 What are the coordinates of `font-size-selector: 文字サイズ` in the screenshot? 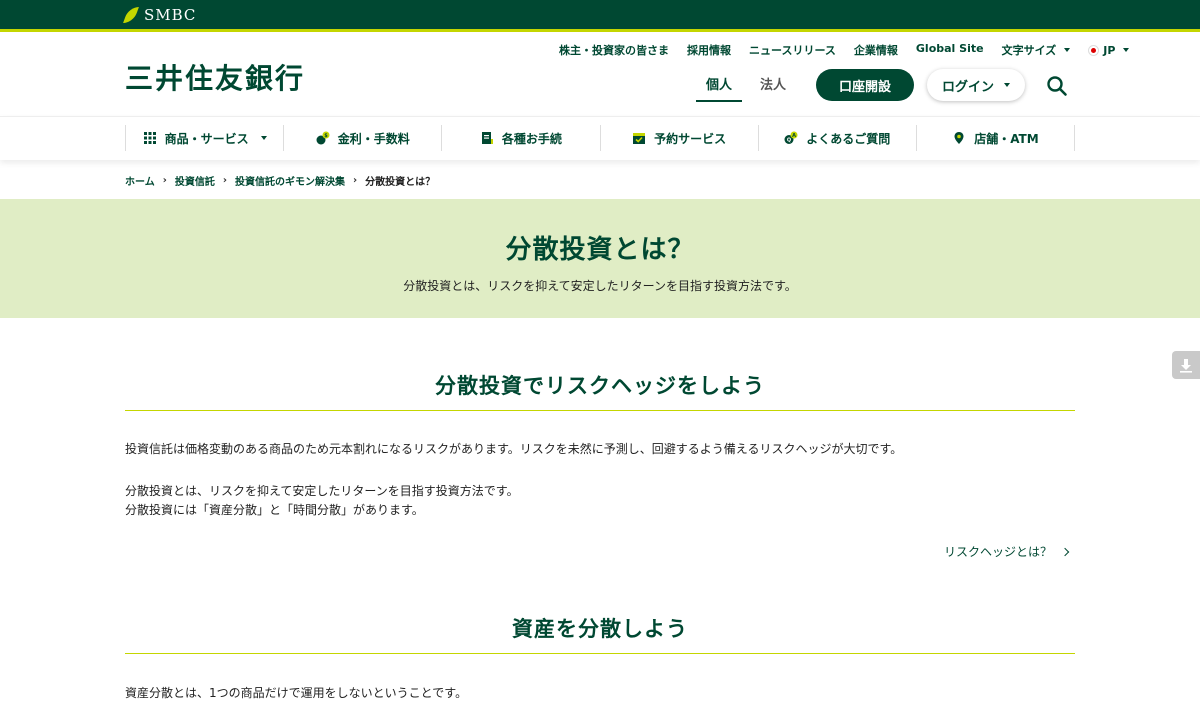 It's located at (1036, 50).